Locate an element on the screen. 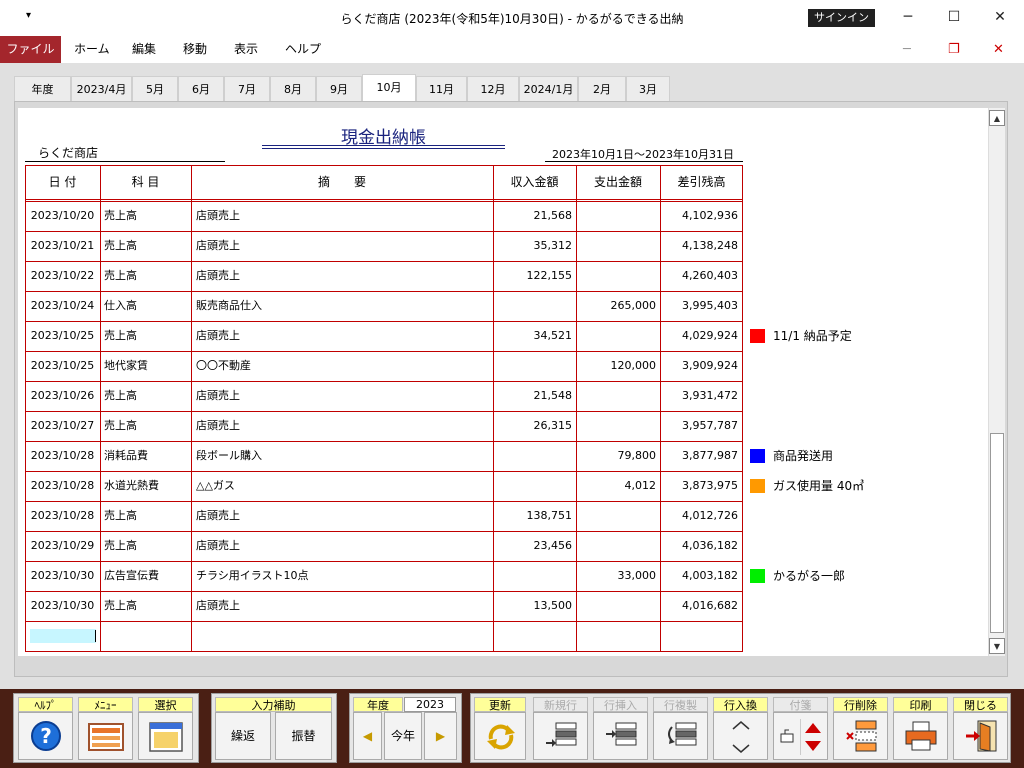  cell-balance: 4,036,182 is located at coordinates (699, 546).